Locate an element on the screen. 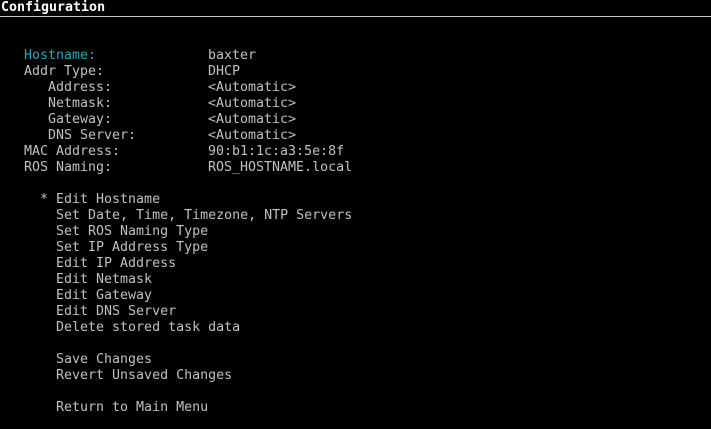  screen-title: Configuration is located at coordinates (53, 7).